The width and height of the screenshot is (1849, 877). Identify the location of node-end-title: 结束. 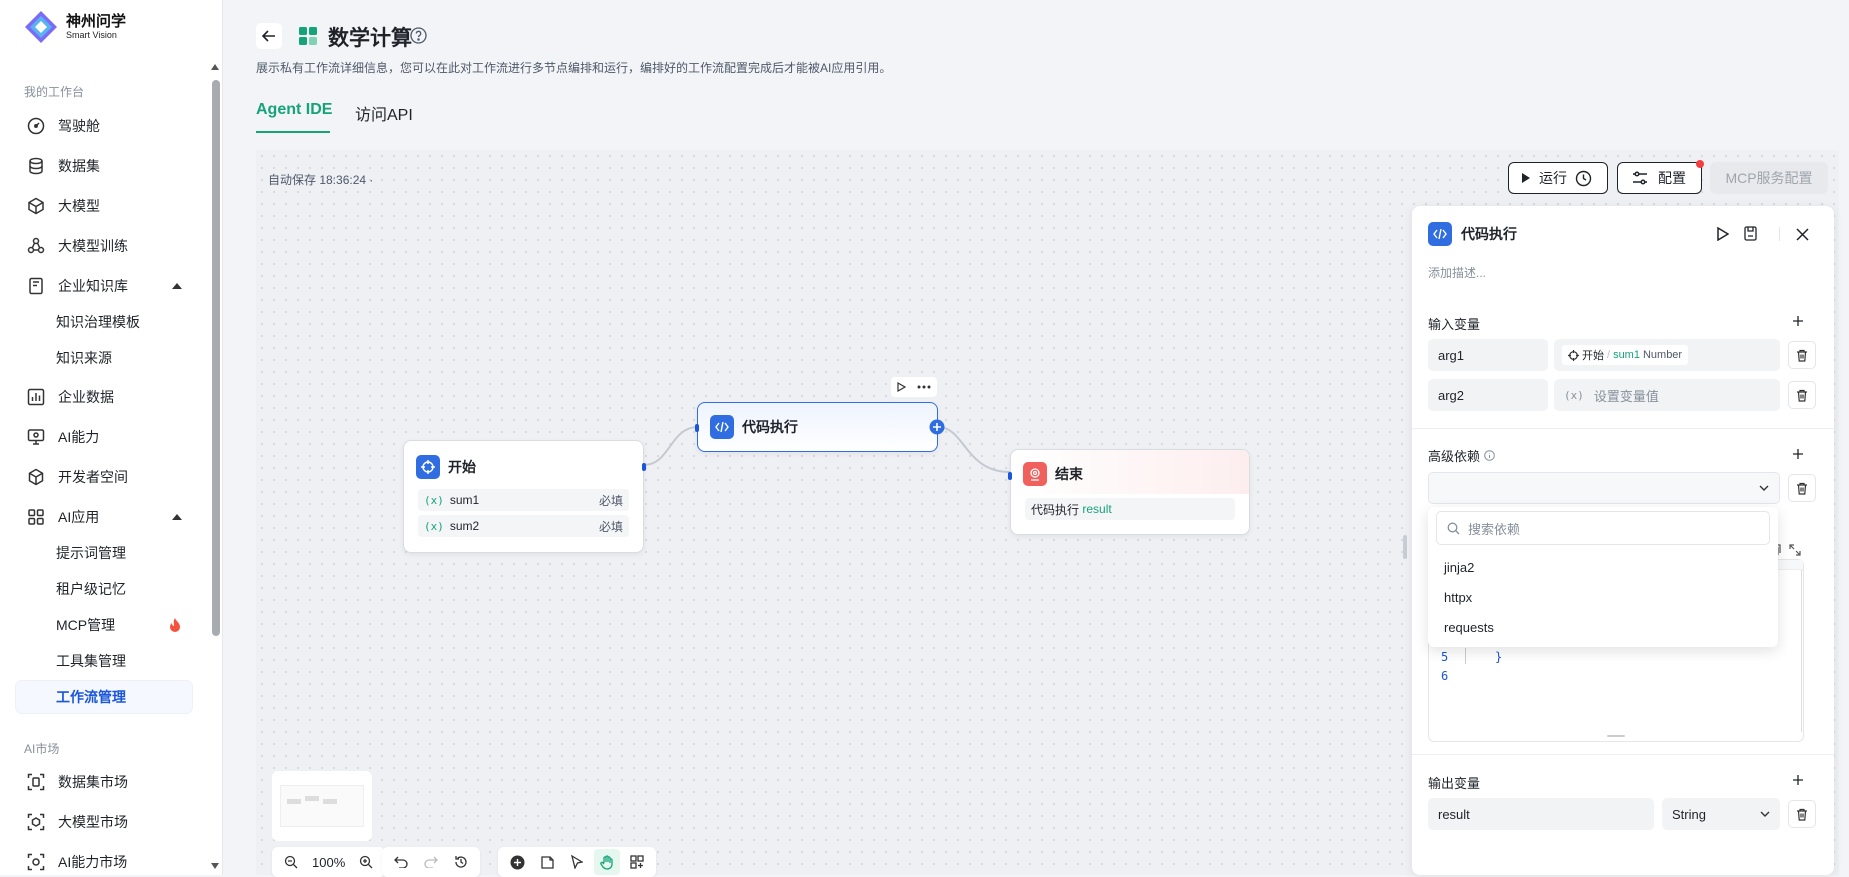
(1069, 474).